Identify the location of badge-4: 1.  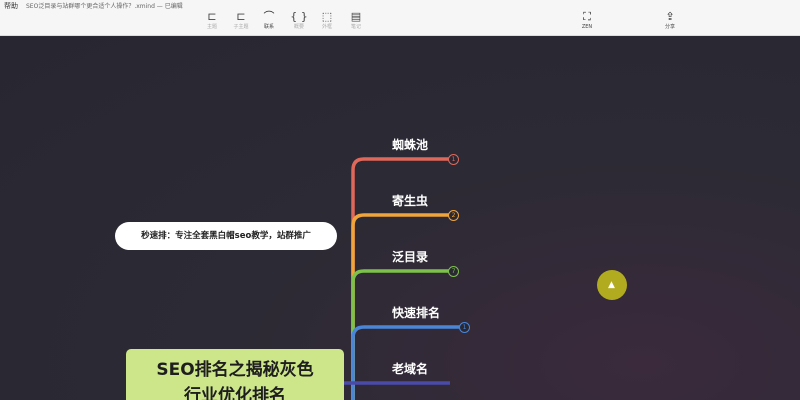
(464, 327).